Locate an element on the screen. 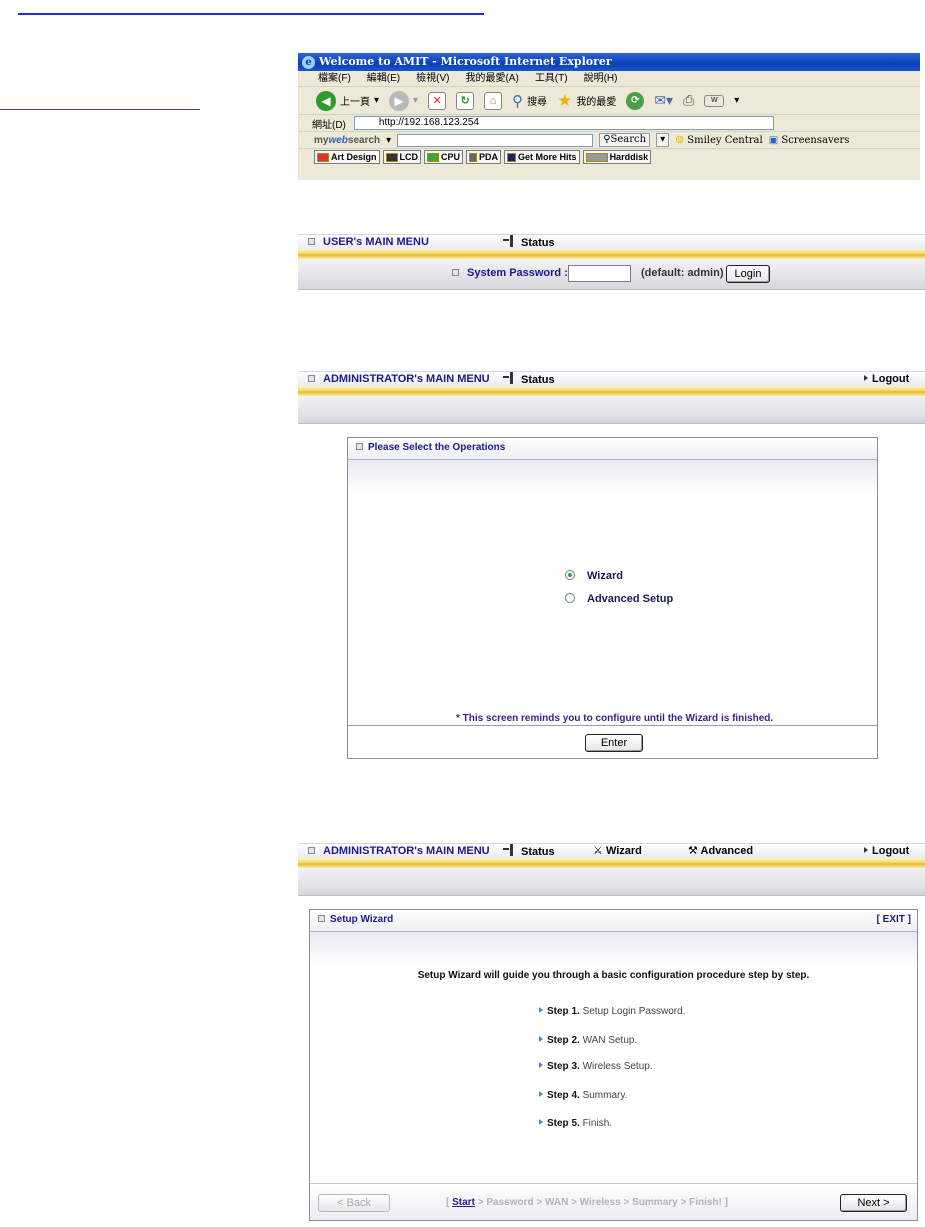 This screenshot has height=1227, width=925. password-input is located at coordinates (599, 273).